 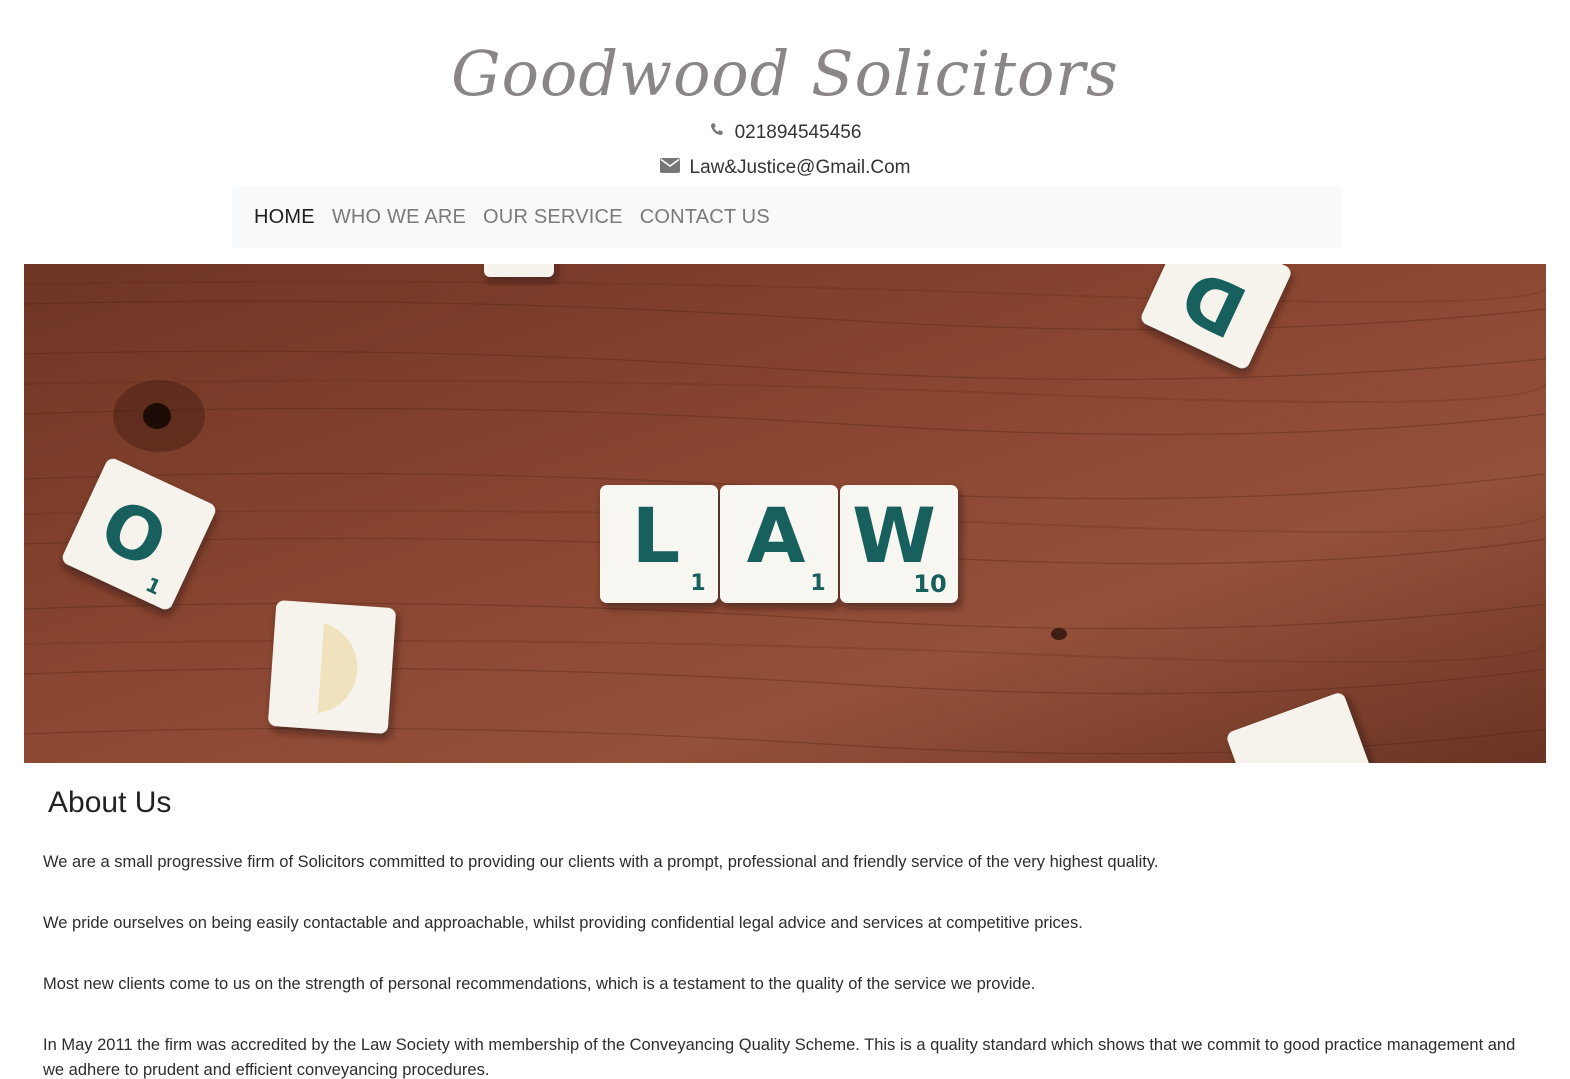 I want to click on nav-contact-us: CONTACT US, so click(x=705, y=217).